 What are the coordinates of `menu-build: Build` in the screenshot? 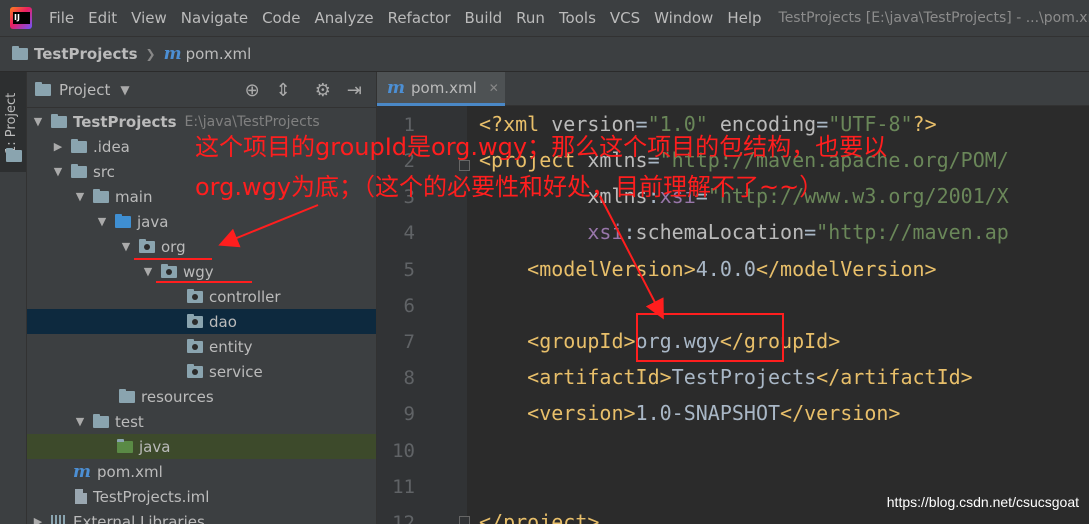 It's located at (484, 18).